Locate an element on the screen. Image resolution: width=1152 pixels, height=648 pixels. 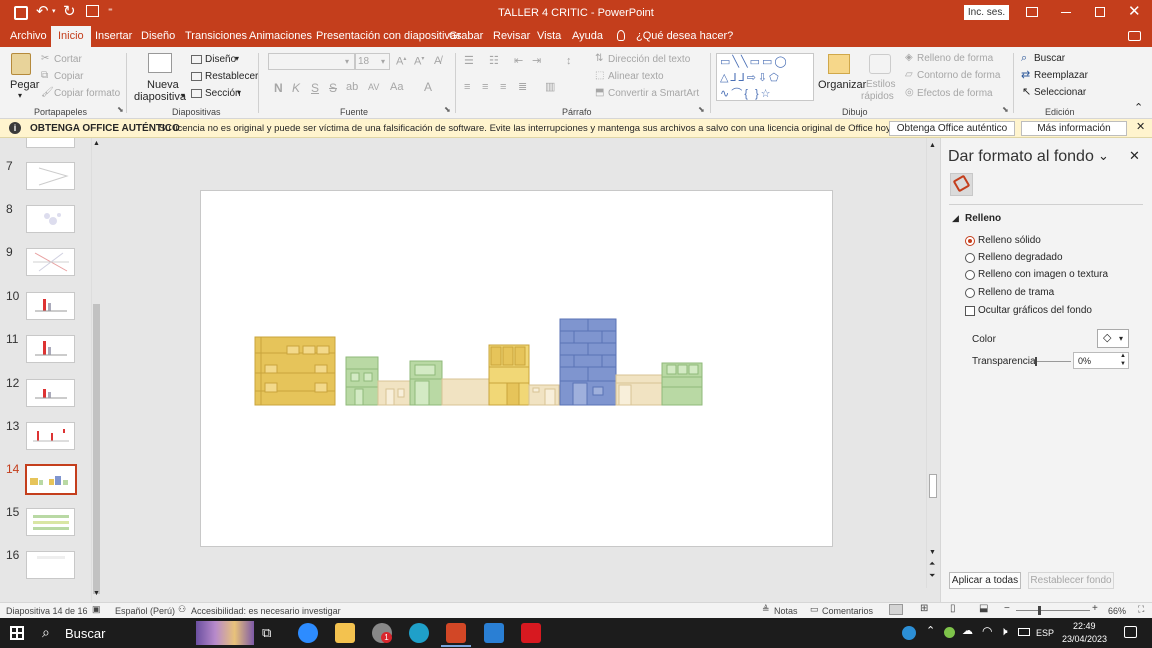
chevron-up-icon: ⌃ is located at coordinates (930, 631).